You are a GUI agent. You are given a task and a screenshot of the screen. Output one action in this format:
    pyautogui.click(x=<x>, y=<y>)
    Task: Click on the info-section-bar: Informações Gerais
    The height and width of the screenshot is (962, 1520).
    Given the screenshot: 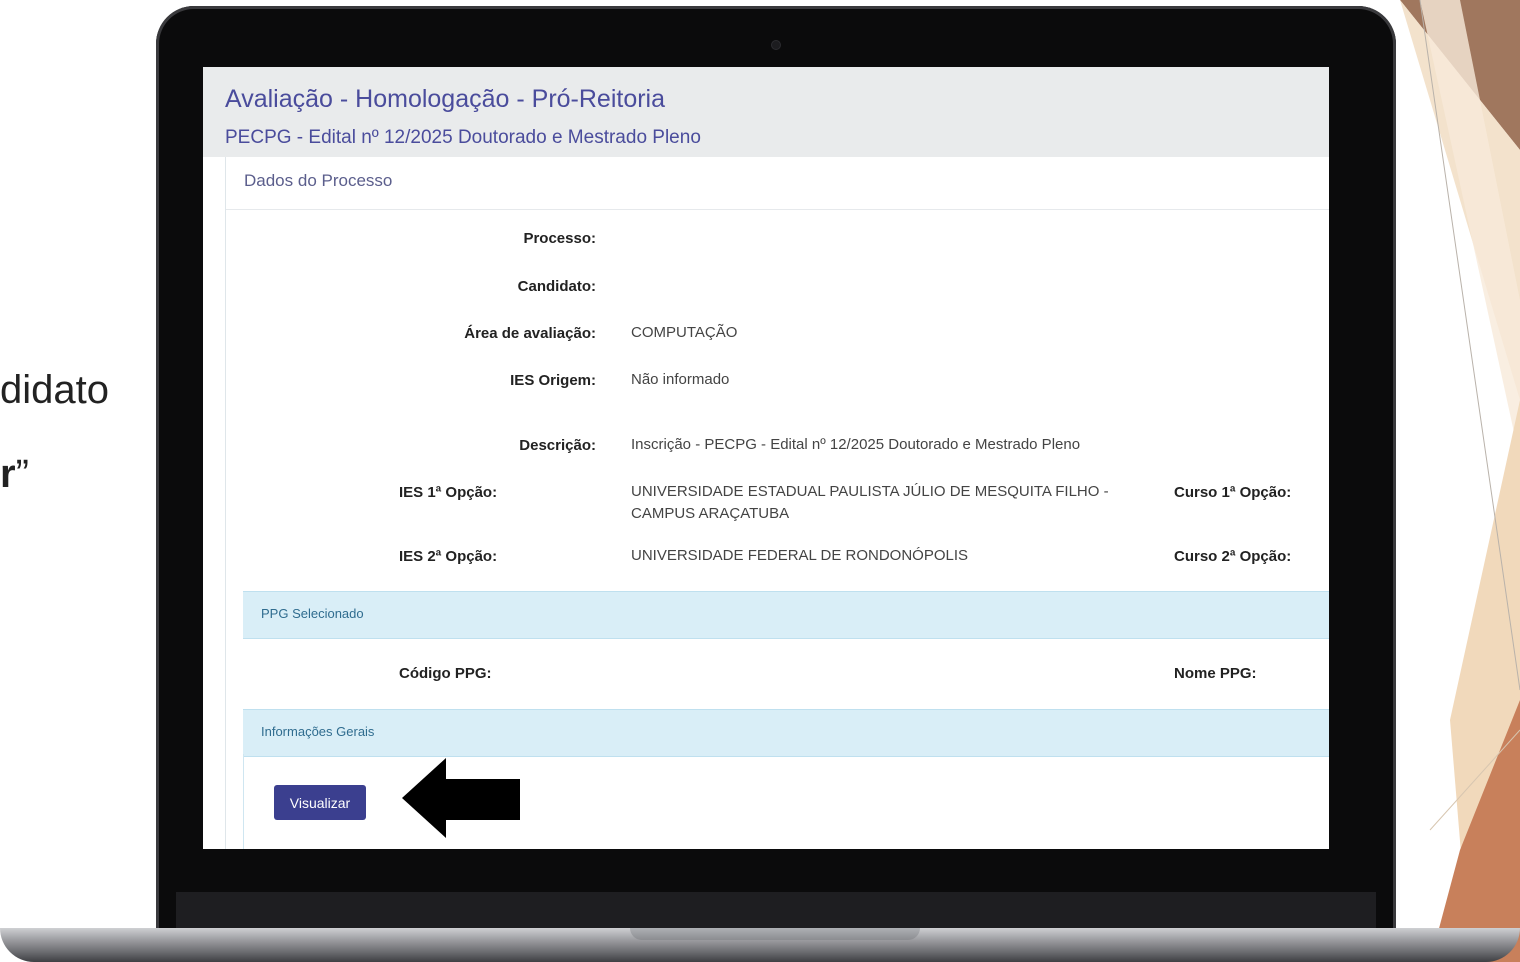 What is the action you would take?
    pyautogui.click(x=786, y=733)
    